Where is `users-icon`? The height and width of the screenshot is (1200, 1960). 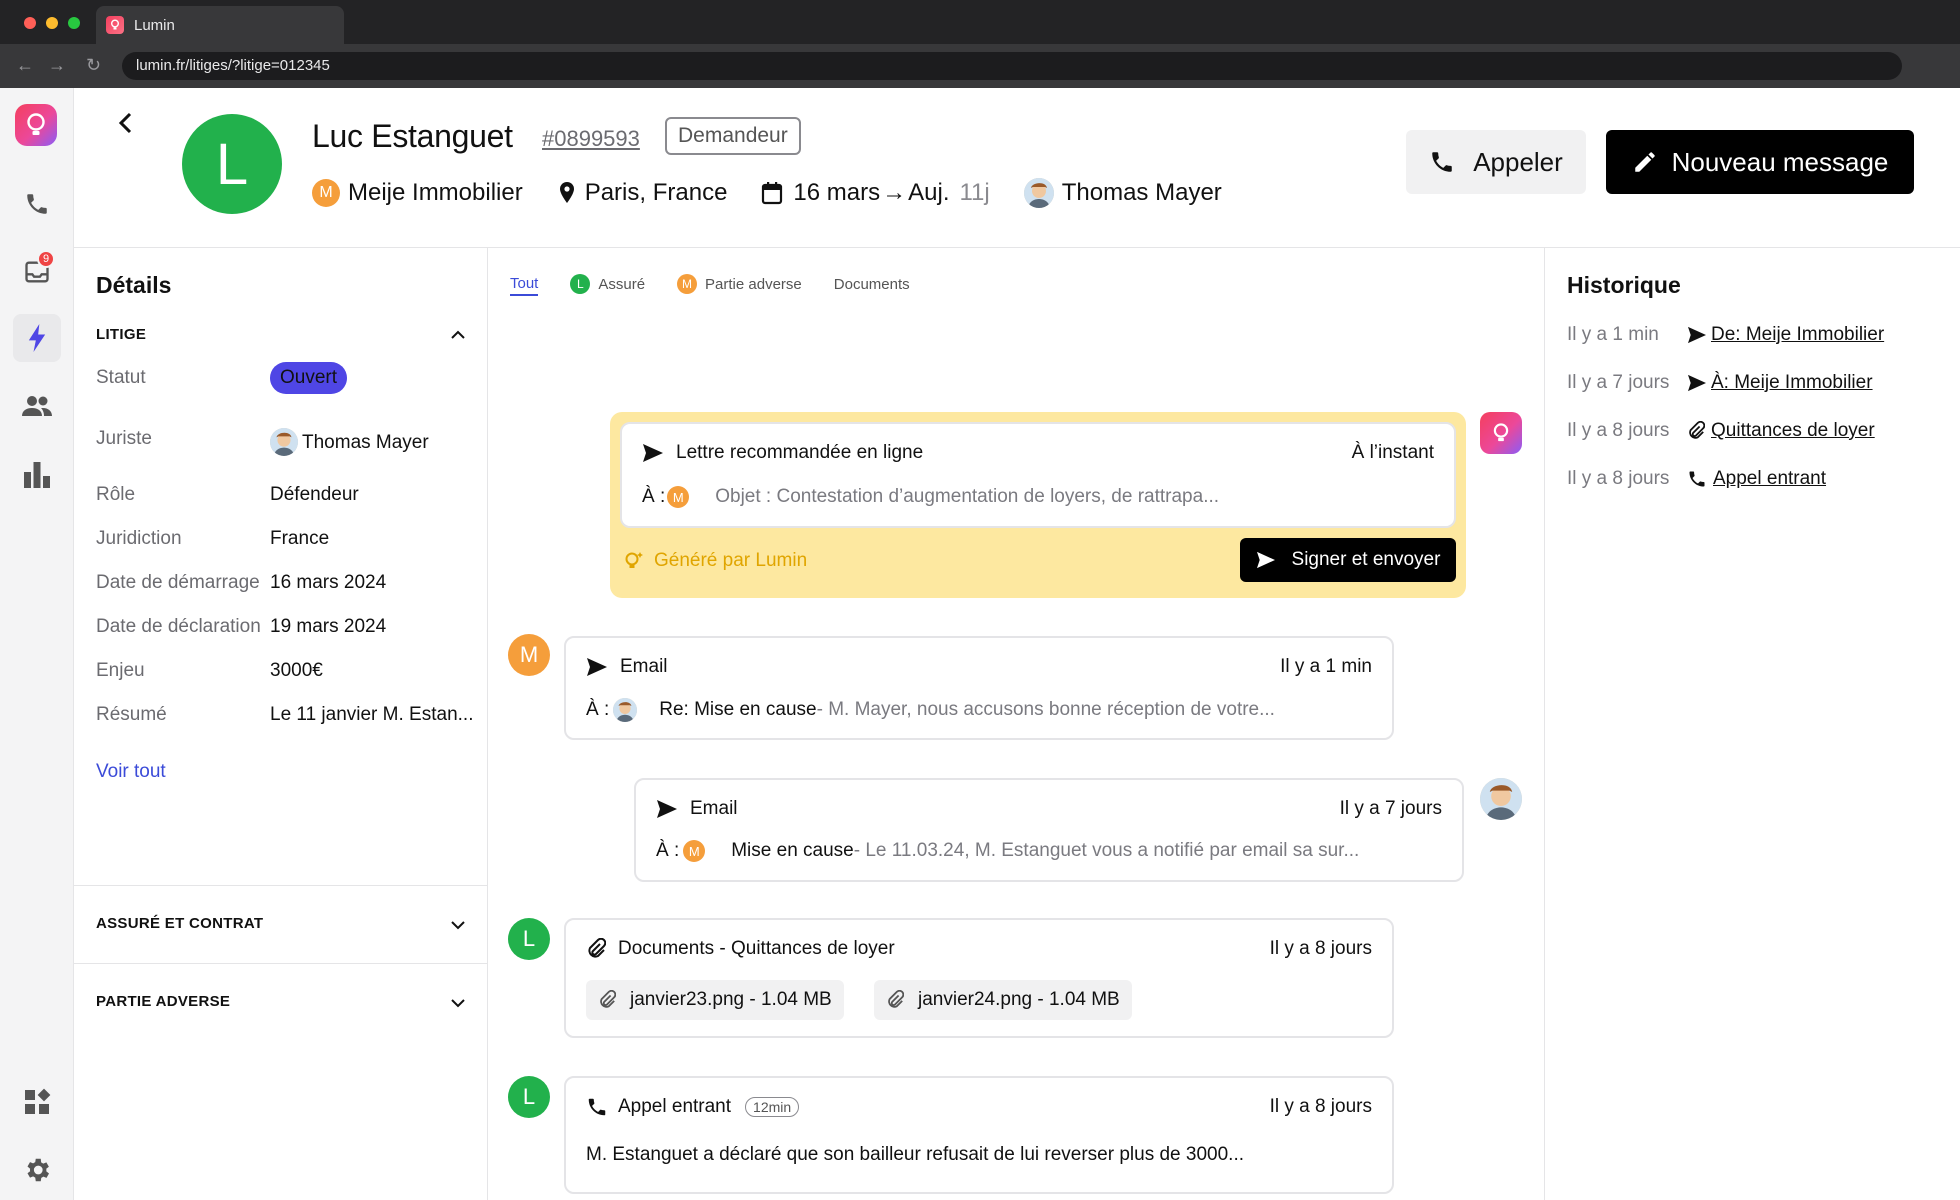 users-icon is located at coordinates (37, 406).